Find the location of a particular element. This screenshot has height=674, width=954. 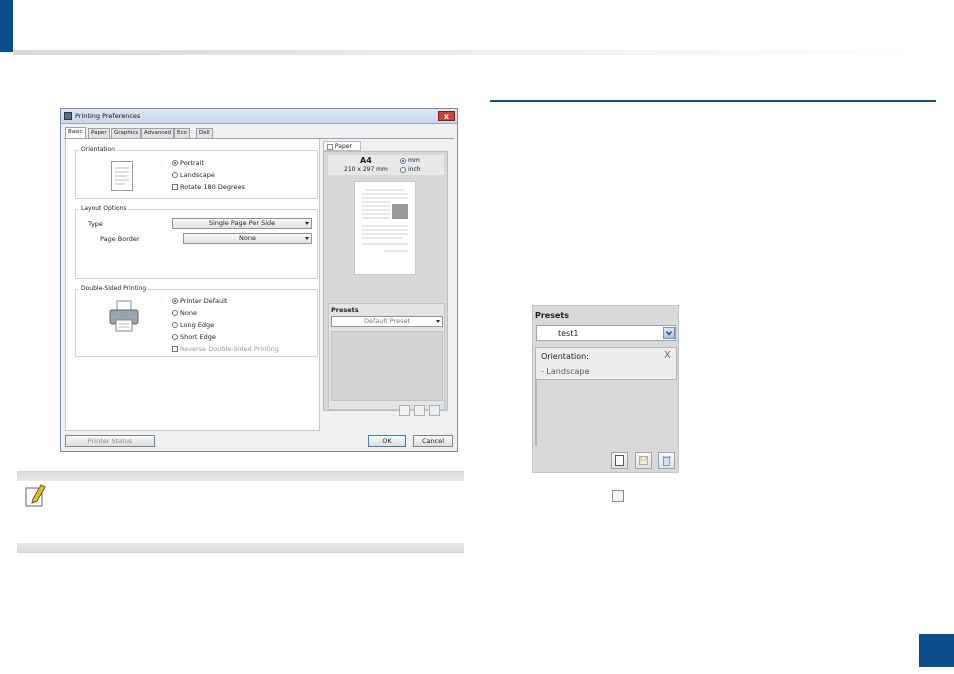

presets-panel: Presets Default Preset is located at coordinates (386, 359).